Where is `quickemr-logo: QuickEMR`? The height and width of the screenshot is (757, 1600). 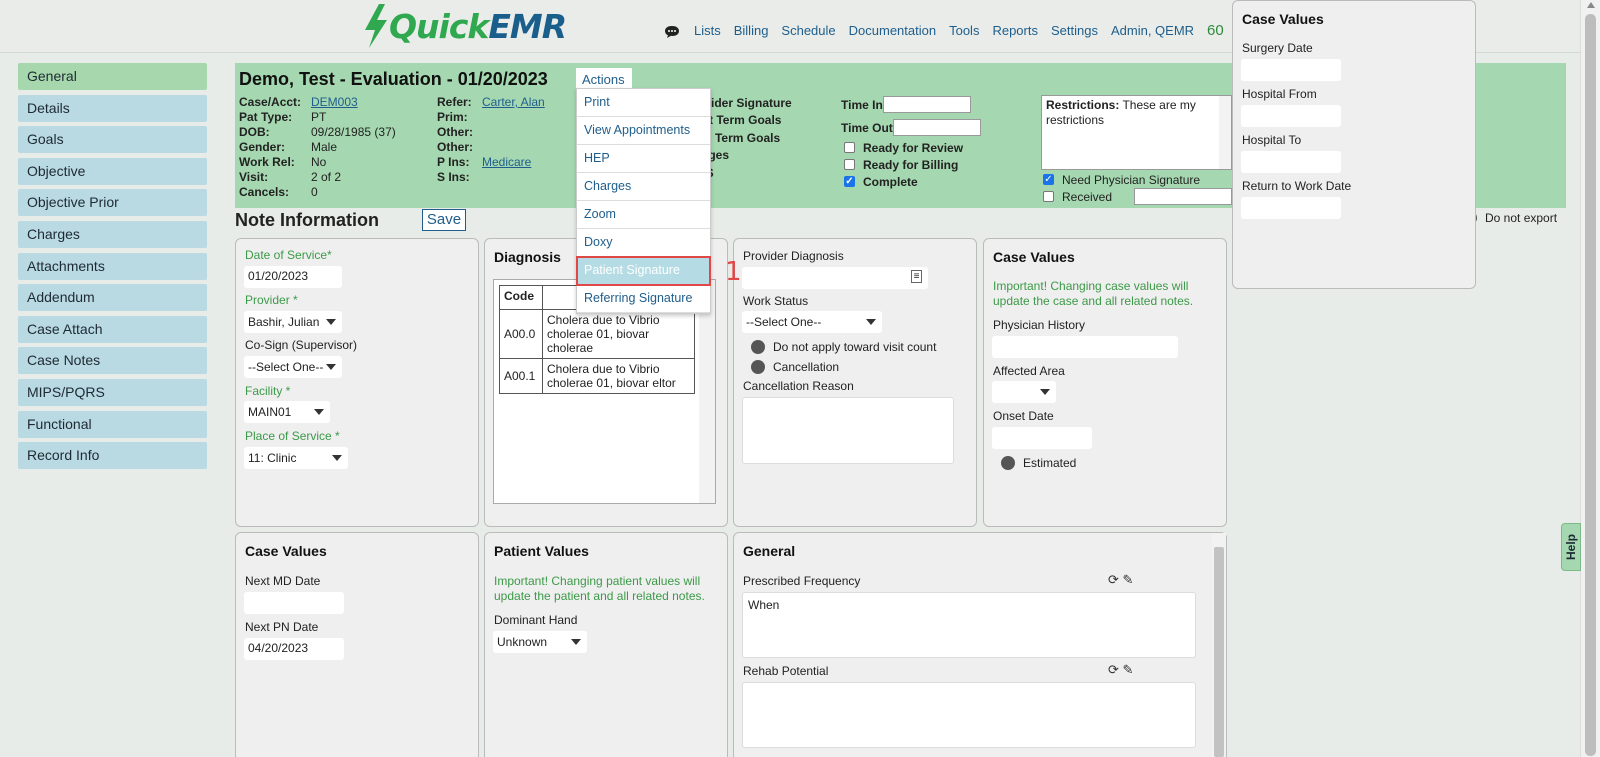 quickemr-logo: QuickEMR is located at coordinates (465, 26).